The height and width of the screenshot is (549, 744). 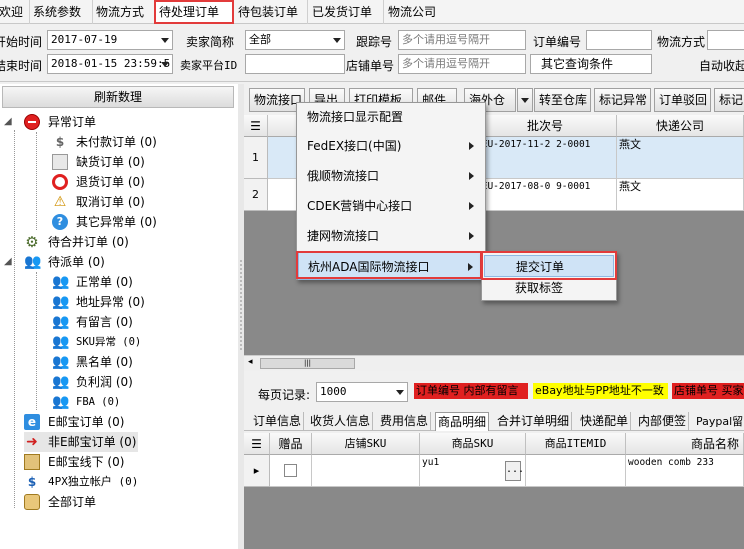 What do you see at coordinates (271, 12) in the screenshot?
I see `tab-to-pack-orders: 待包装订单` at bounding box center [271, 12].